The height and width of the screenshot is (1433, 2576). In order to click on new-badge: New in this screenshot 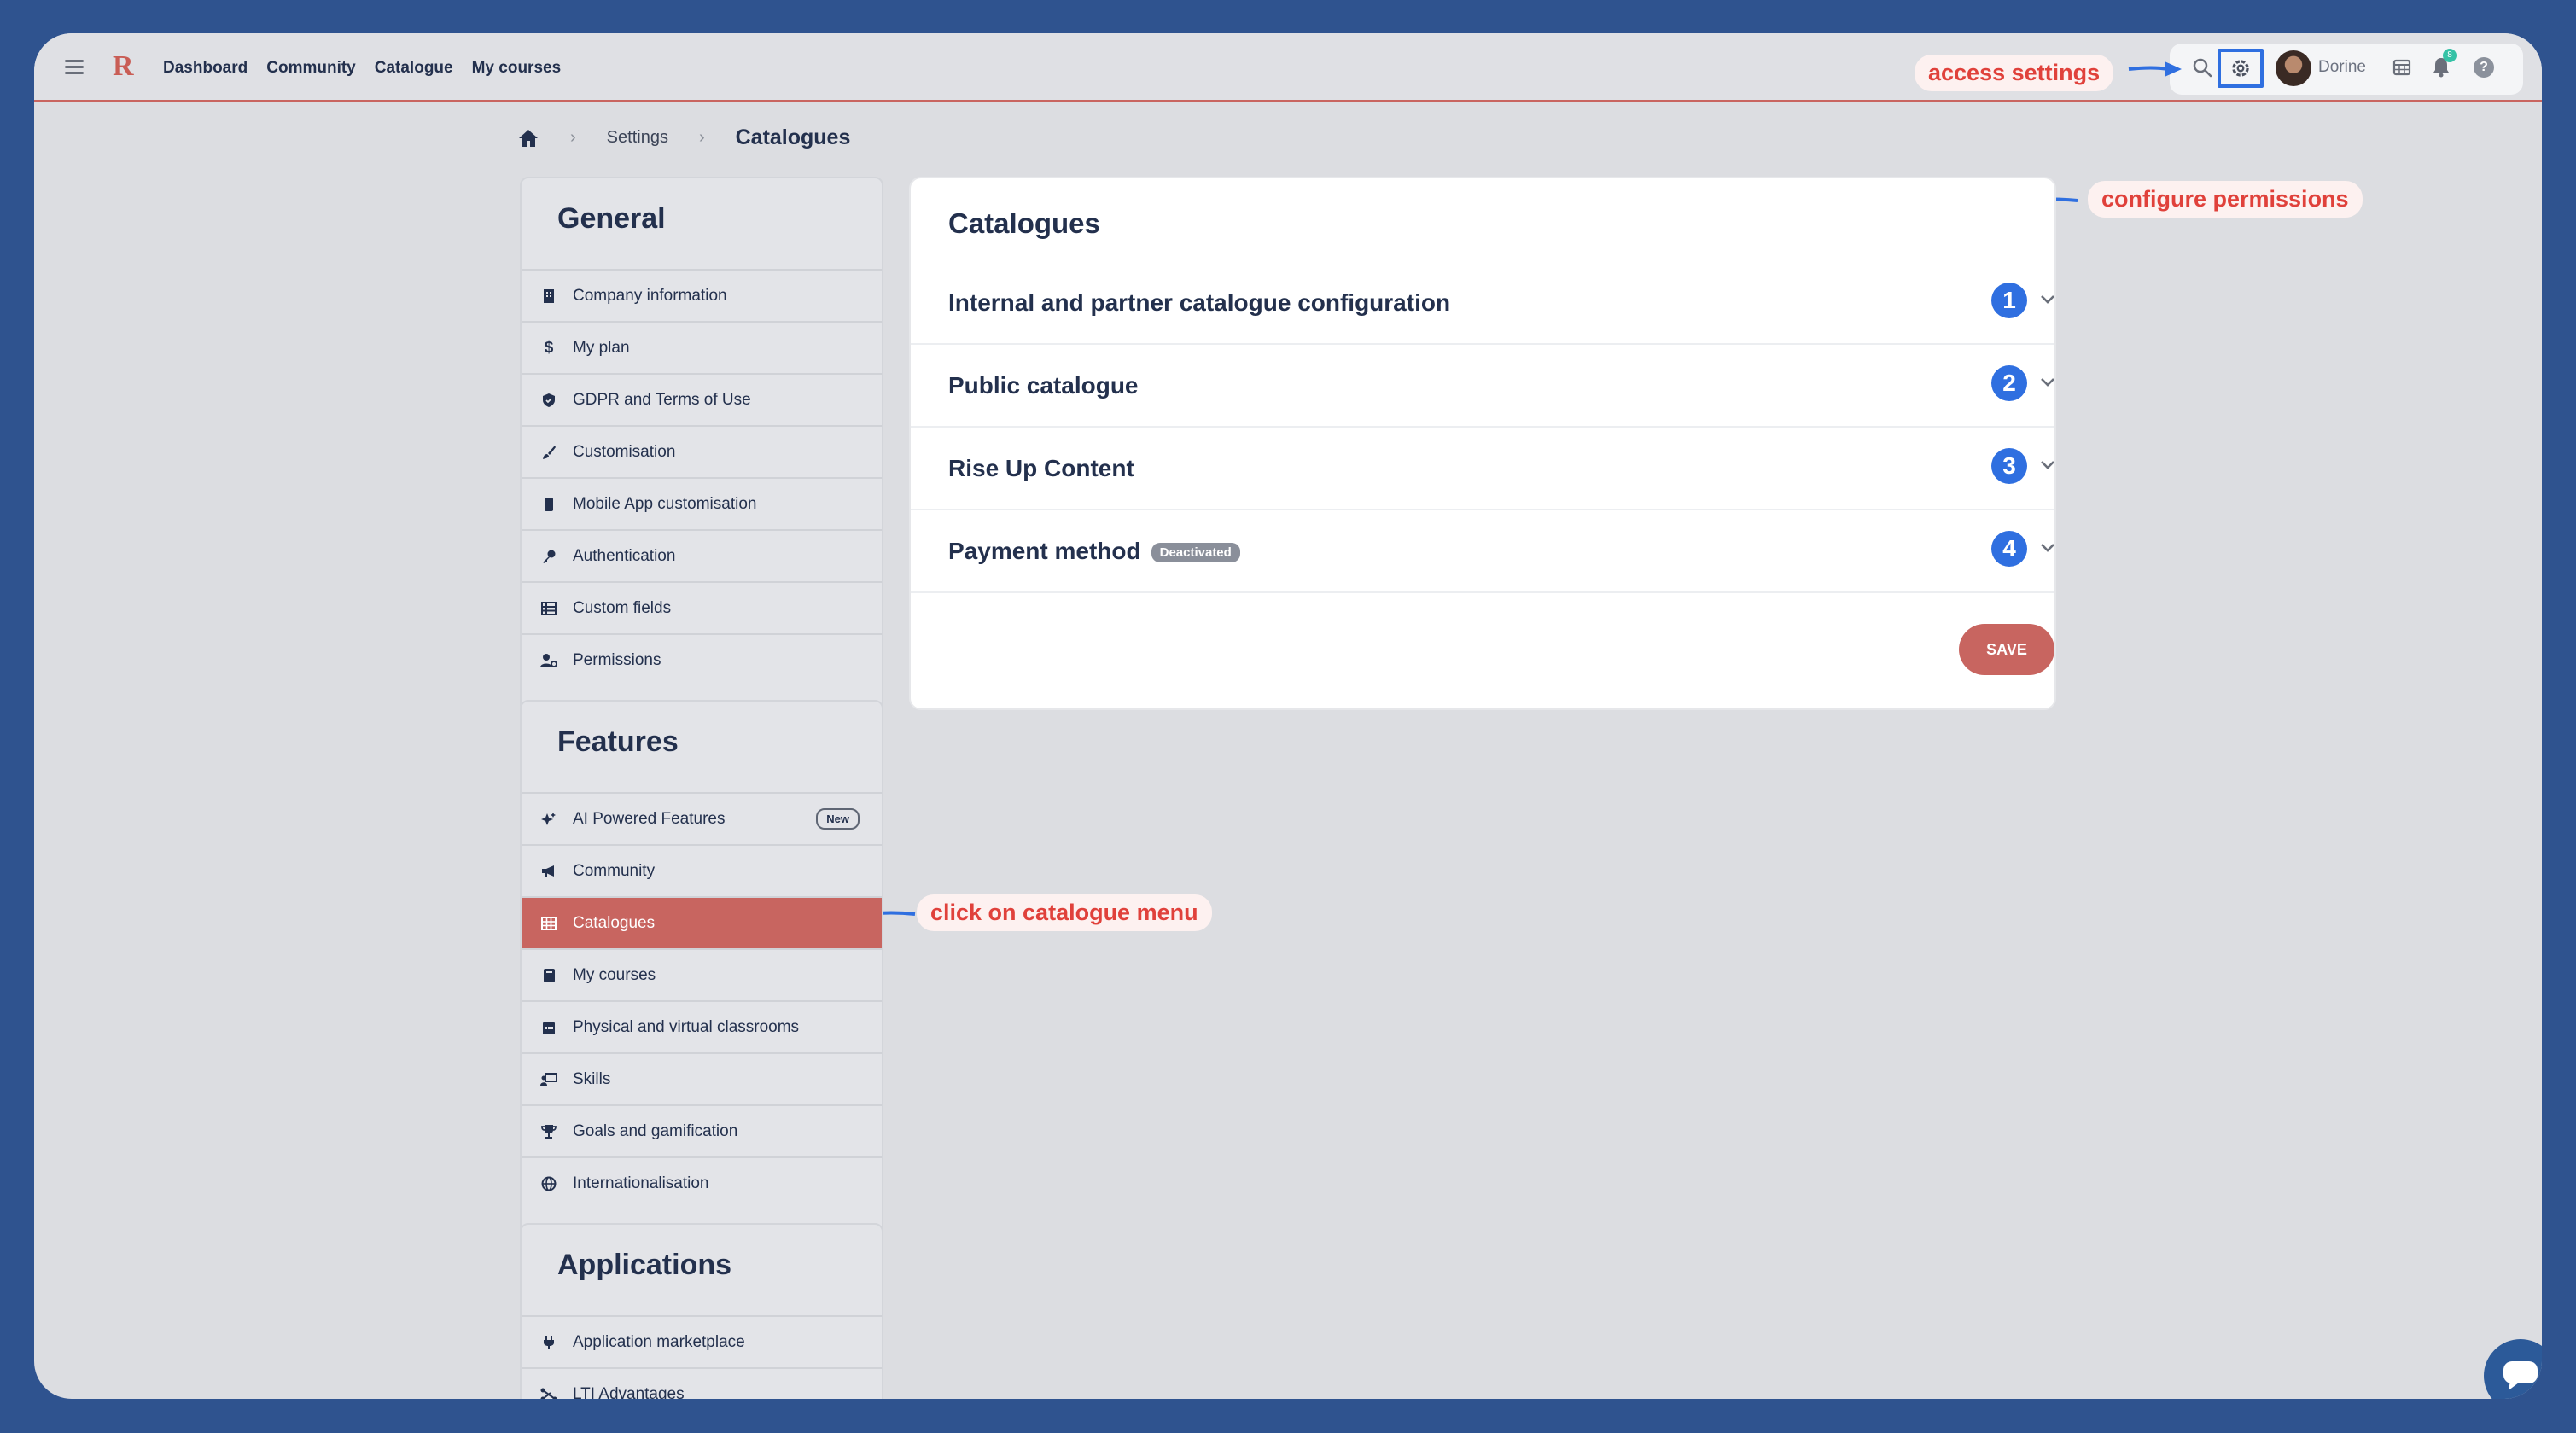, I will do `click(838, 819)`.